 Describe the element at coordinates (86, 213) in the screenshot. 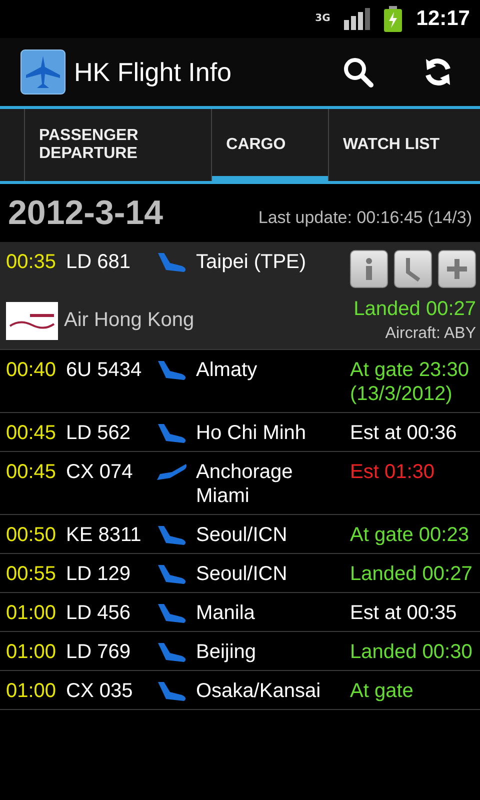

I see `date-heading: 2012-3-14` at that location.